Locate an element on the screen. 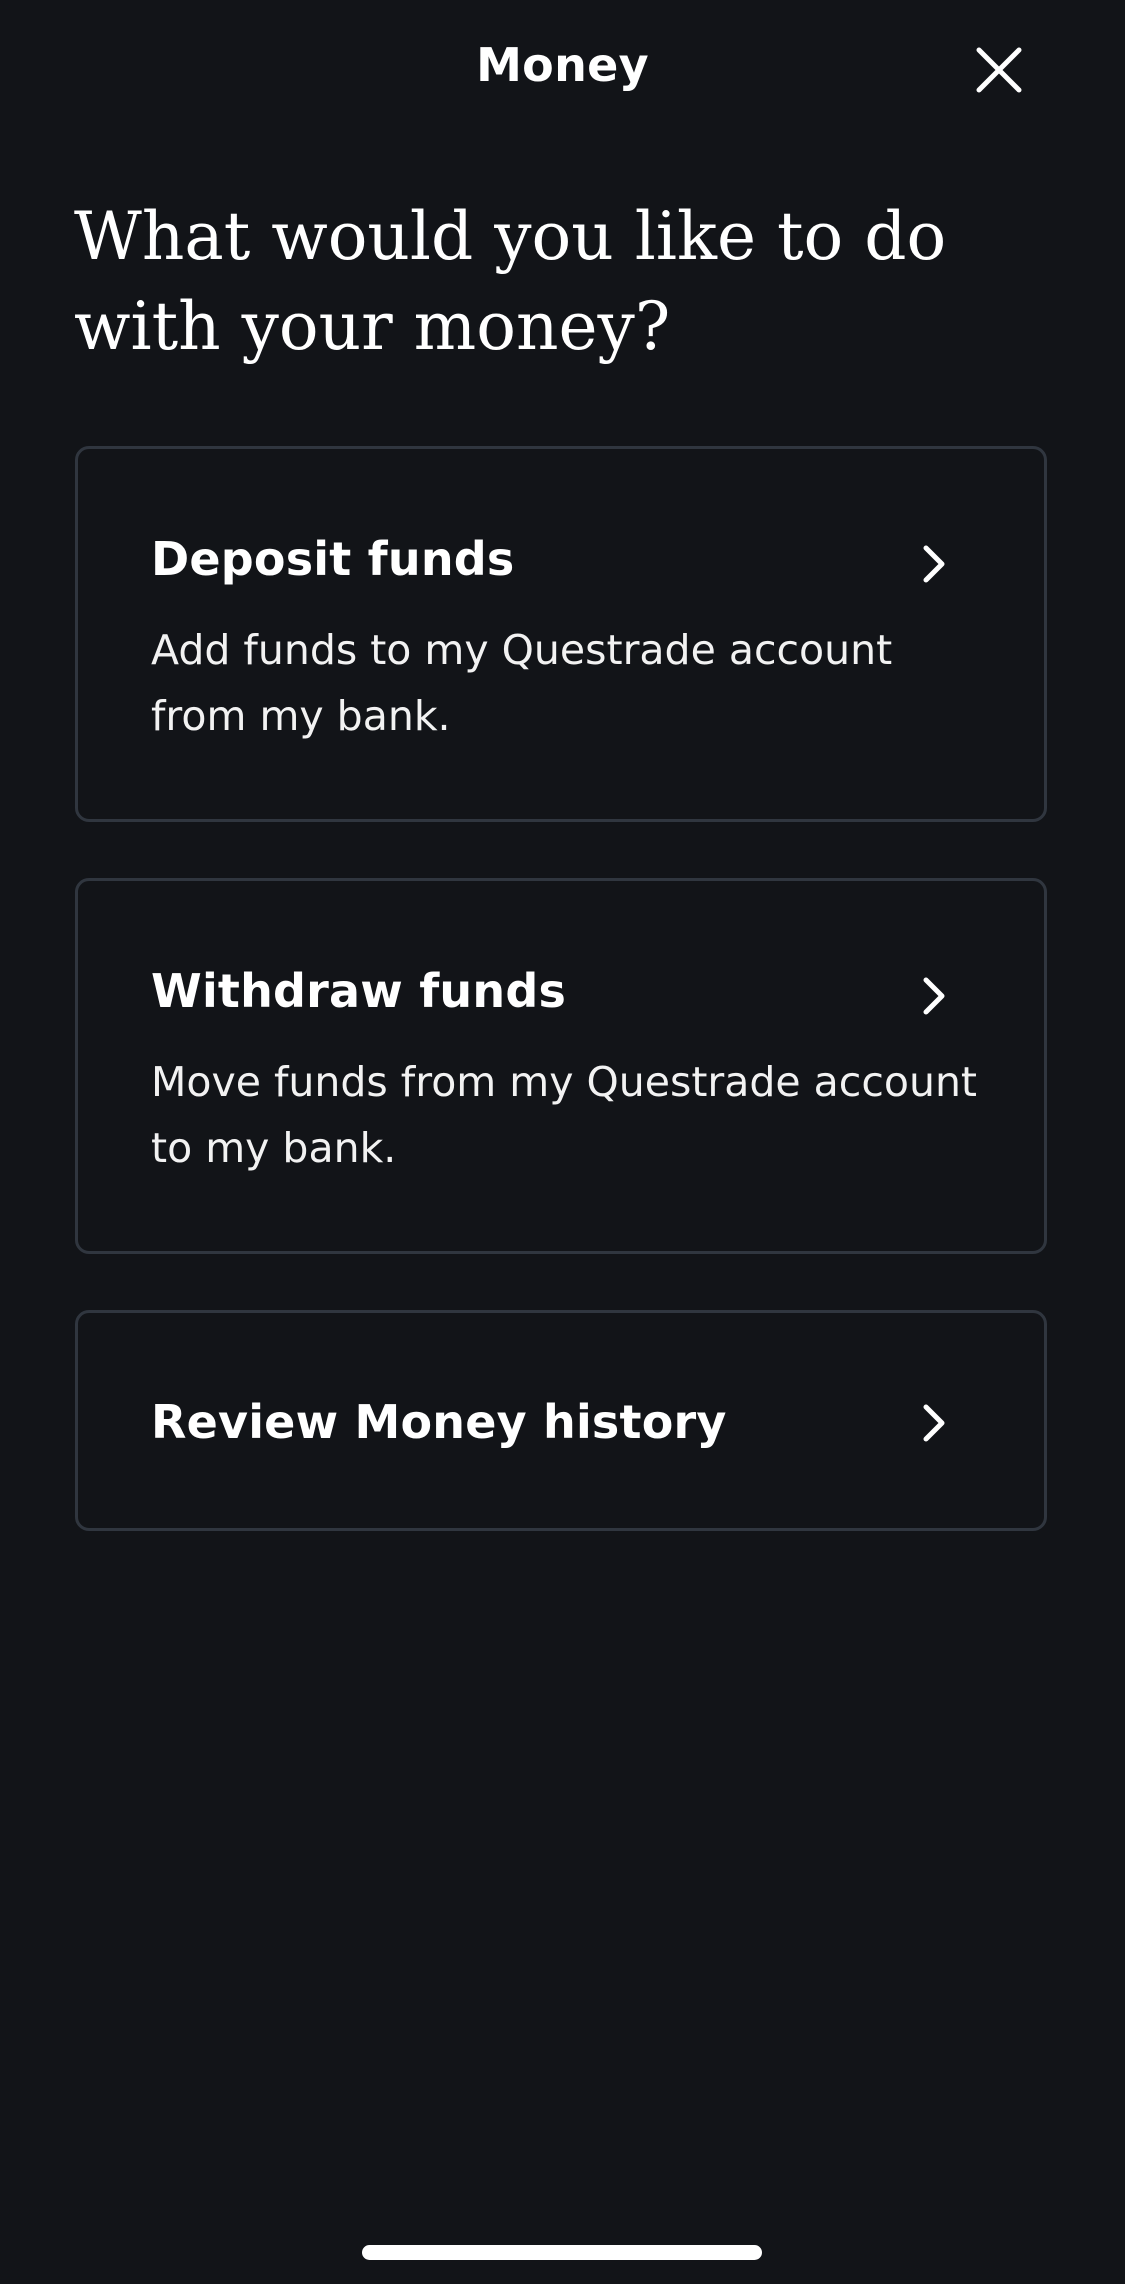  page-title: Money is located at coordinates (562, 65).